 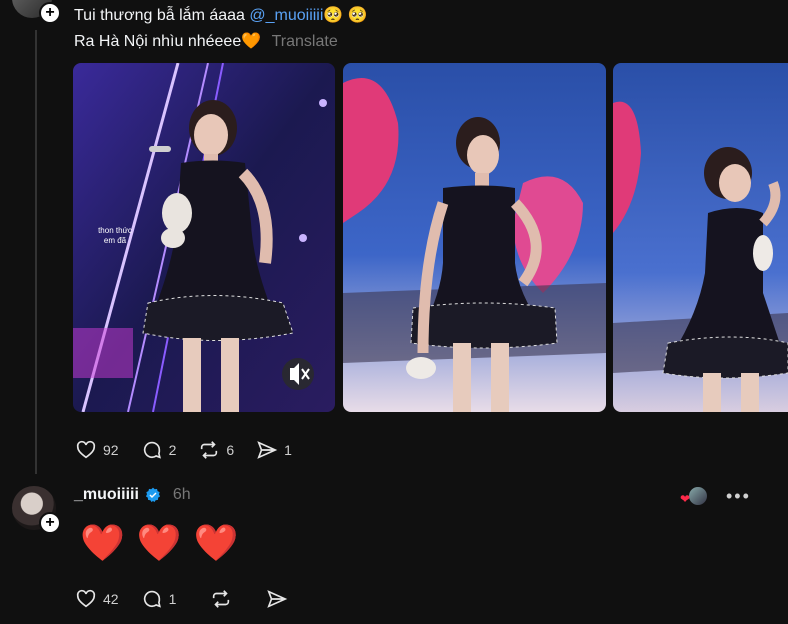 I want to click on like-count: 92, so click(x=111, y=450).